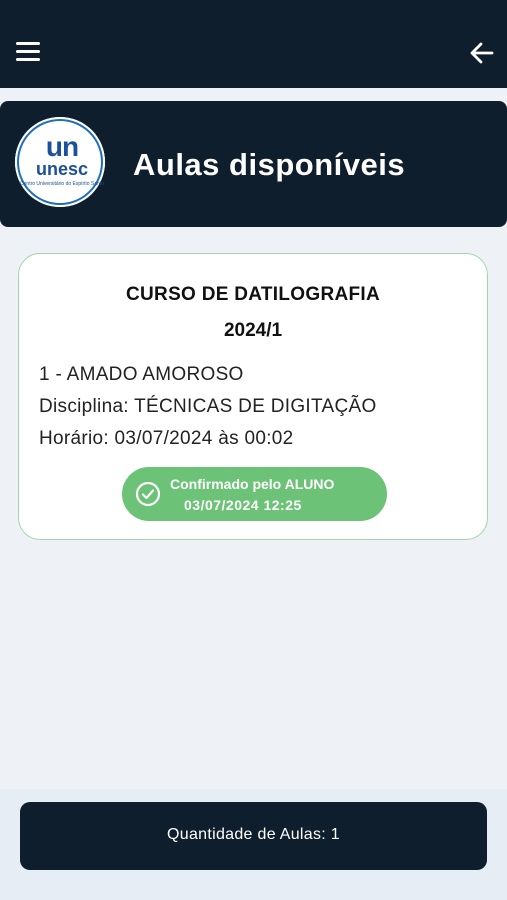  Describe the element at coordinates (269, 164) in the screenshot. I see `page-title: Aulas disponíveis` at that location.